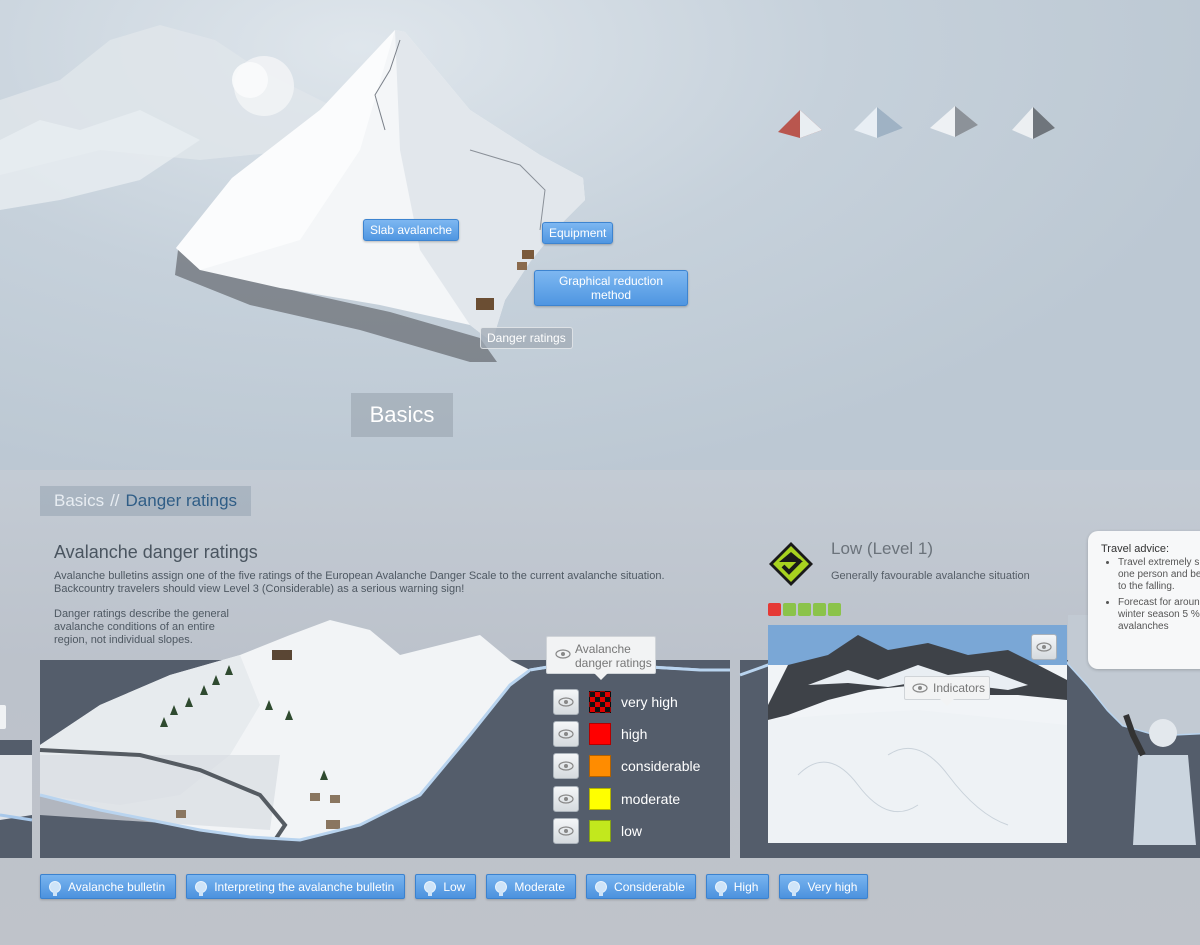  Describe the element at coordinates (611, 295) in the screenshot. I see `graphical-reduction-line2: method` at that location.